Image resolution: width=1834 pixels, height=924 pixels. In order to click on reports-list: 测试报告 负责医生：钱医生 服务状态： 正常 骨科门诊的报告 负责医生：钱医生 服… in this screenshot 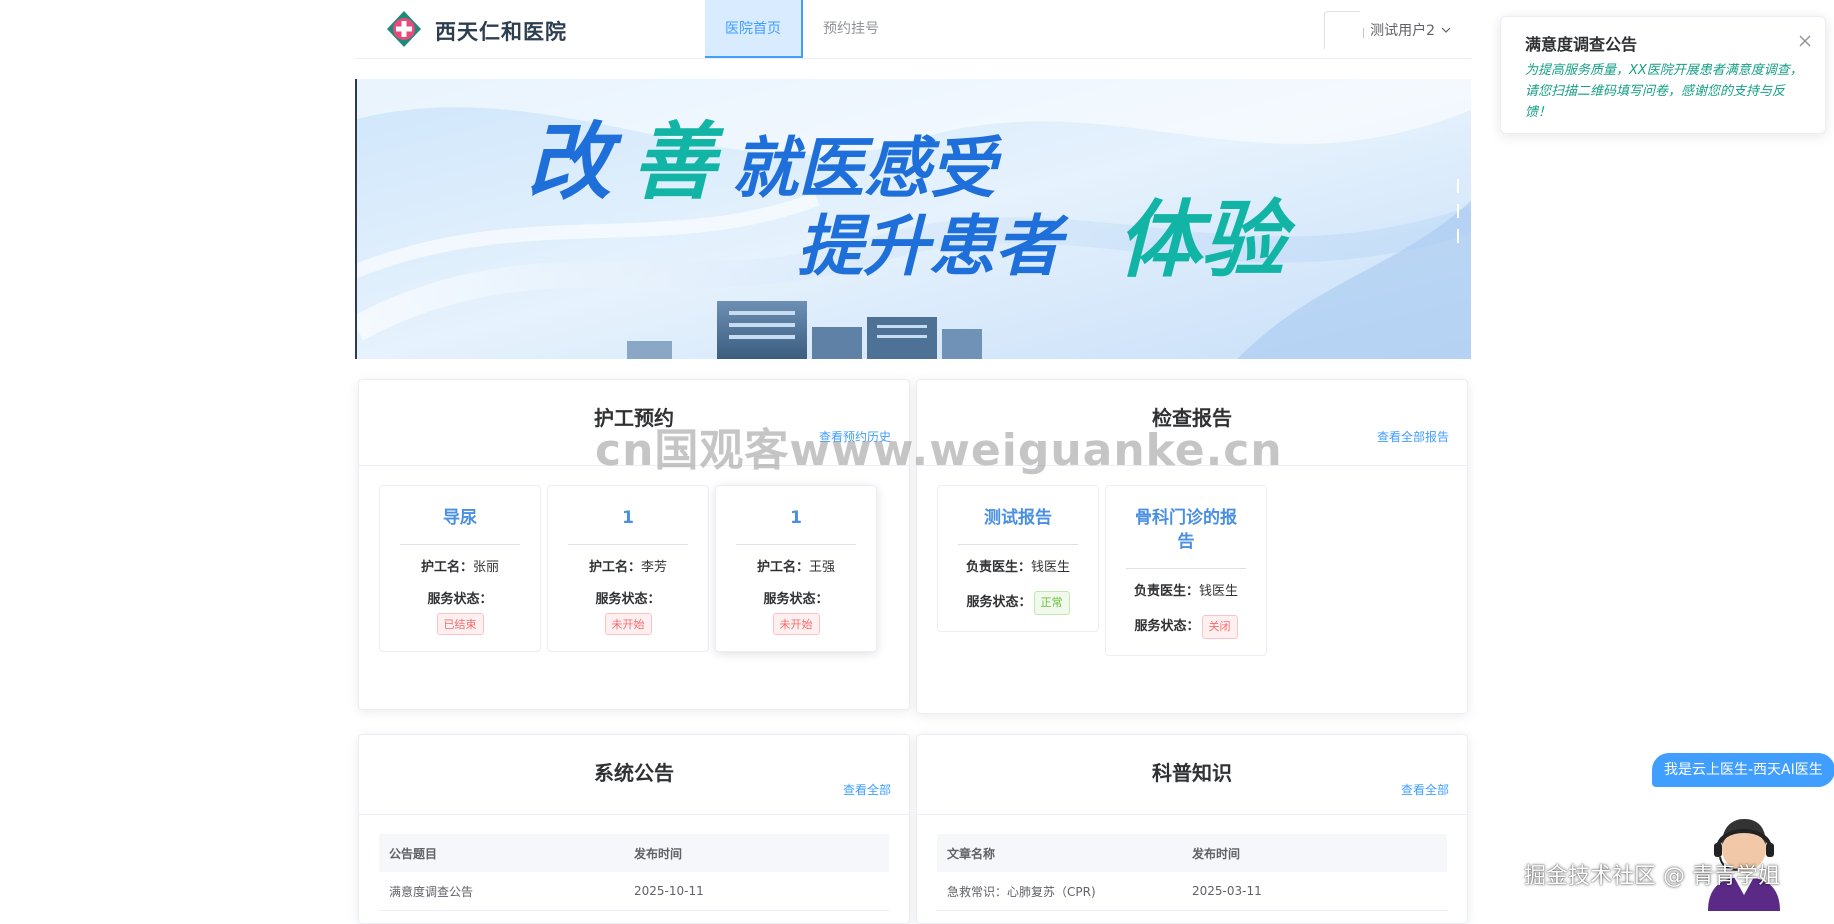, I will do `click(1102, 570)`.